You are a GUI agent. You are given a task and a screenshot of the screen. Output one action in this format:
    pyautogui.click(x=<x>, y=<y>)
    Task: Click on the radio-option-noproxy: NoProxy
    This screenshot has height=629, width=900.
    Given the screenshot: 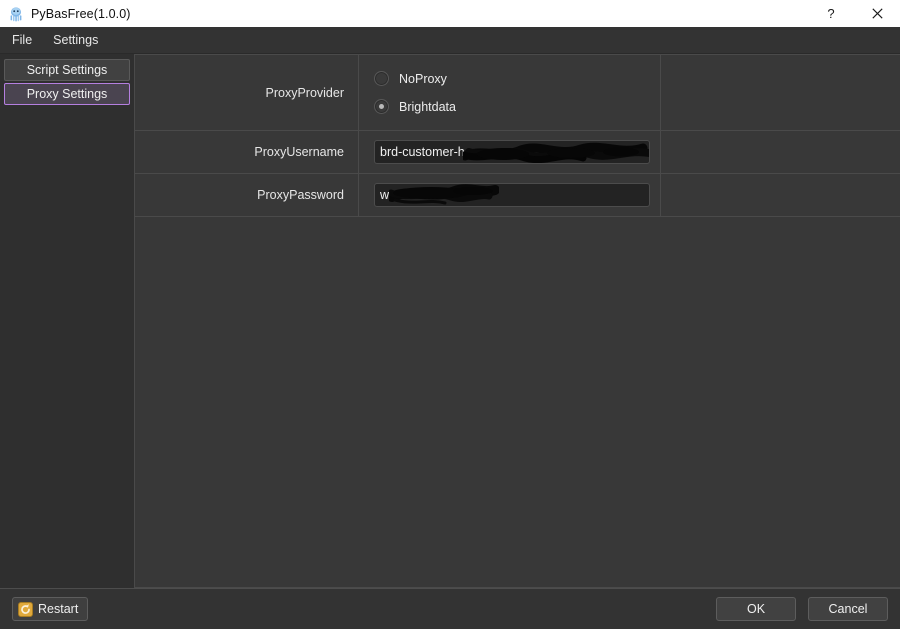 What is the action you would take?
    pyautogui.click(x=517, y=79)
    